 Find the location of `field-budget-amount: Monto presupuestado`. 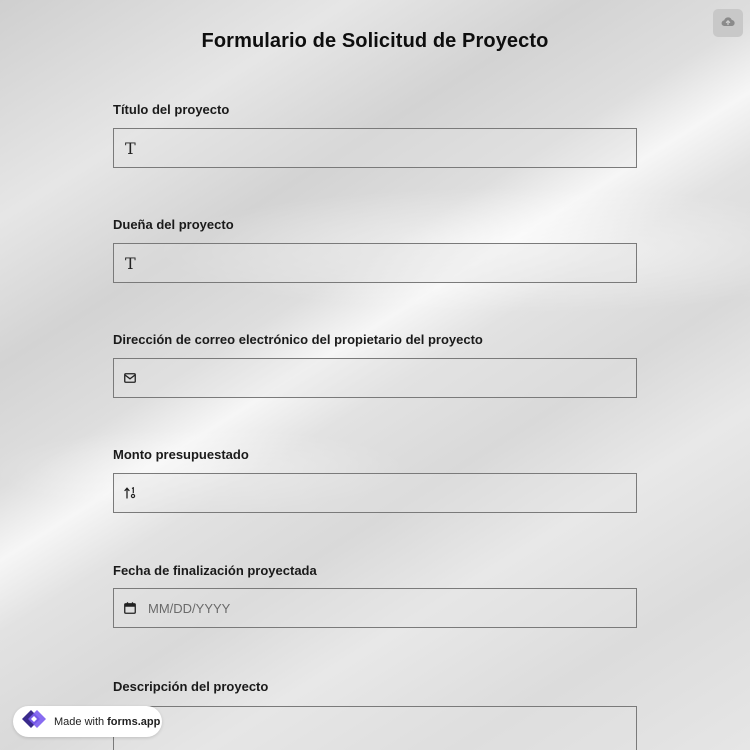

field-budget-amount: Monto presupuestado is located at coordinates (375, 479).